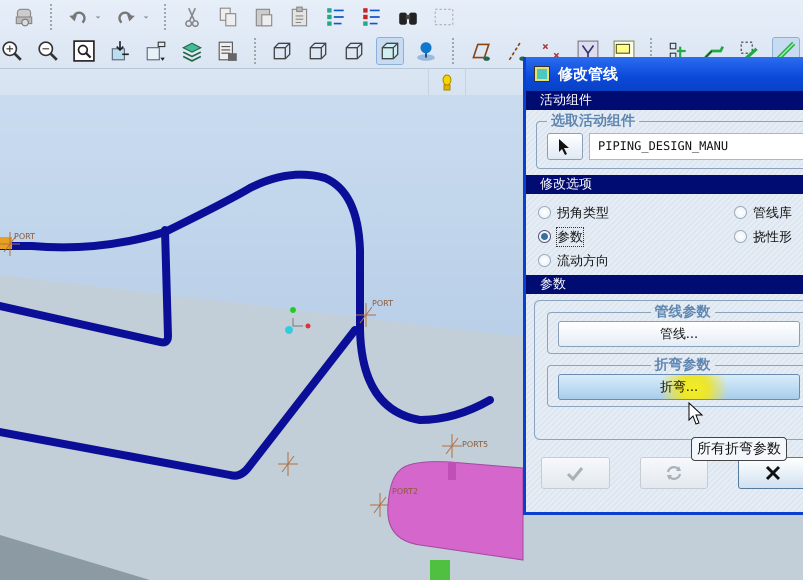  Describe the element at coordinates (664, 100) in the screenshot. I see `section-header: 活动组件` at that location.